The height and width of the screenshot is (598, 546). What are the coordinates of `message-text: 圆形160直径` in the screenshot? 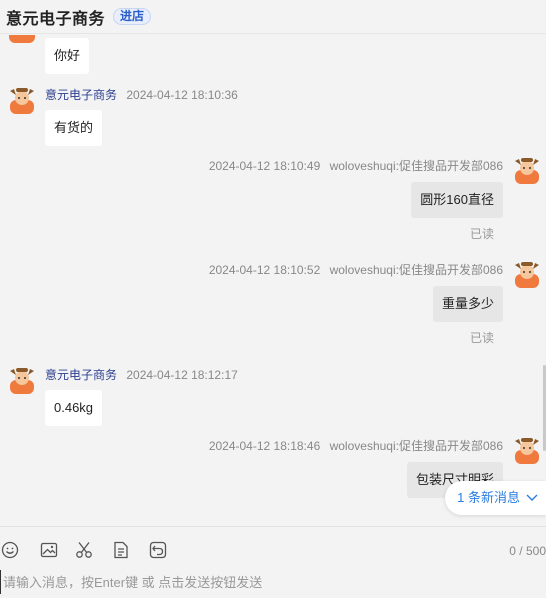 It's located at (457, 199).